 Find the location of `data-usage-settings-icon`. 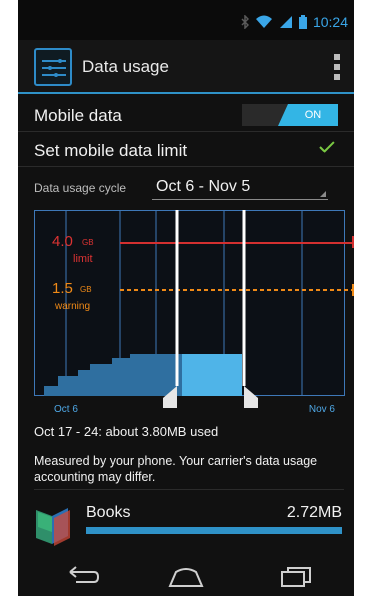

data-usage-settings-icon is located at coordinates (53, 67).